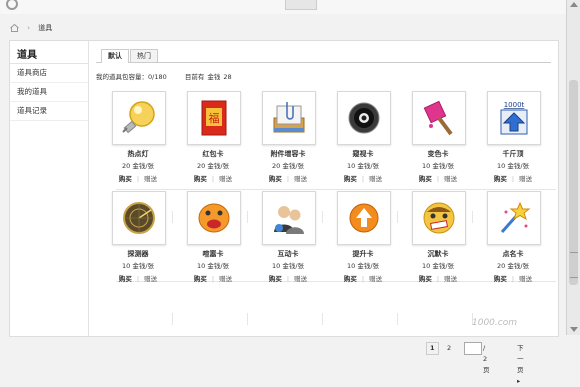 The image size is (580, 387). What do you see at coordinates (144, 55) in the screenshot?
I see `tab-popular: 热门` at bounding box center [144, 55].